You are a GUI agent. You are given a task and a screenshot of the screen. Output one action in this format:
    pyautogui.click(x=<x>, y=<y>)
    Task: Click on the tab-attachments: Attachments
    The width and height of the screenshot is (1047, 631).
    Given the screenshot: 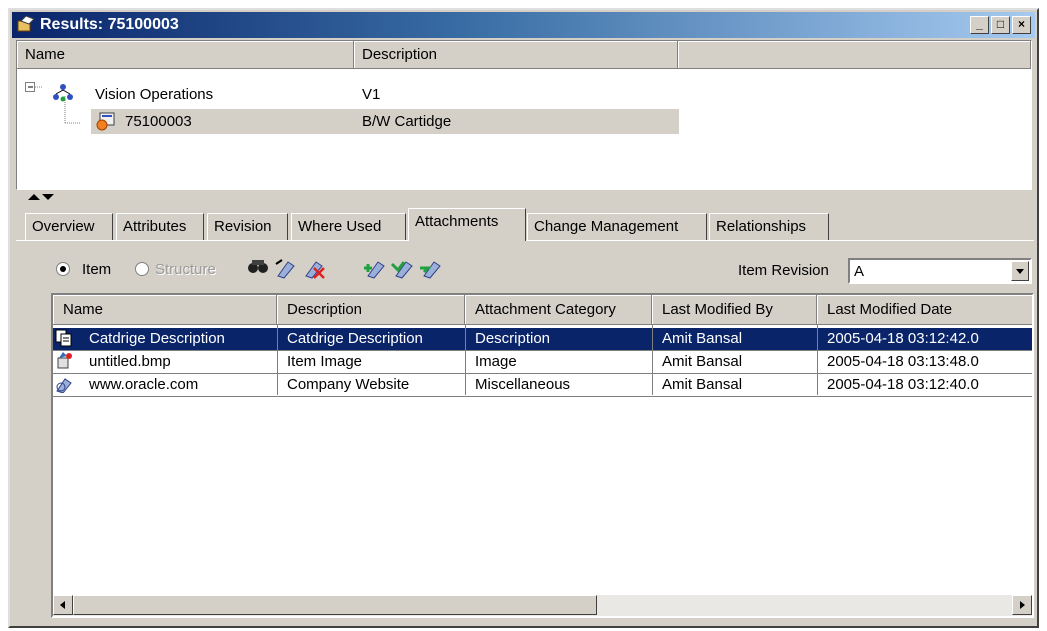 What is the action you would take?
    pyautogui.click(x=467, y=224)
    